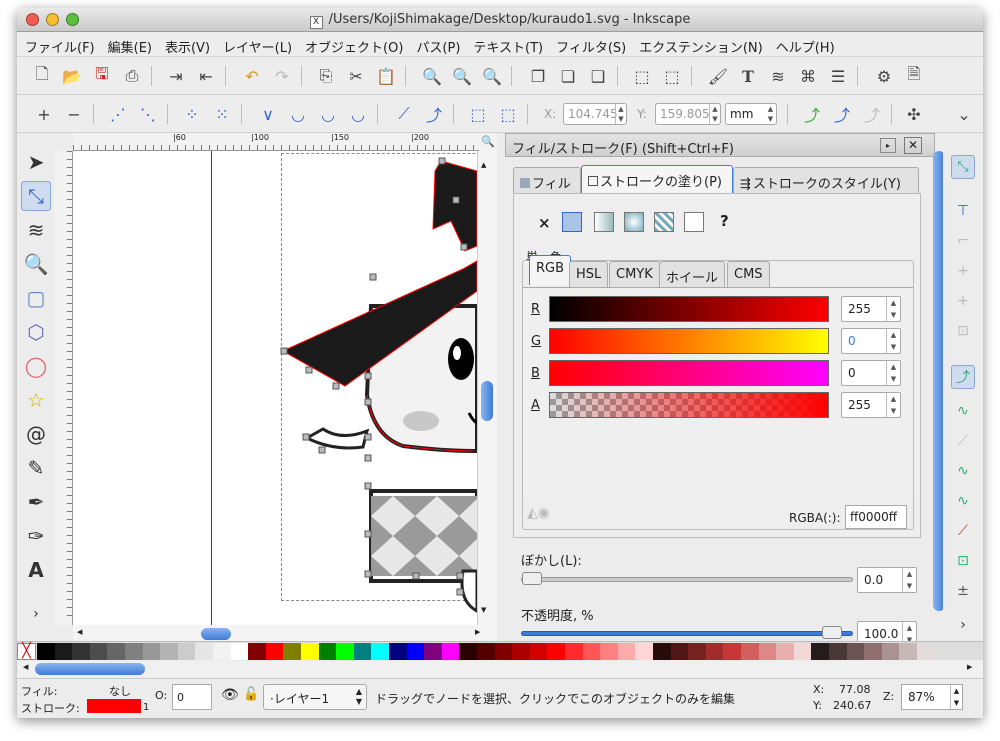  Describe the element at coordinates (963, 441) in the screenshot. I see `snap-intersection-icon: ⟋` at that location.